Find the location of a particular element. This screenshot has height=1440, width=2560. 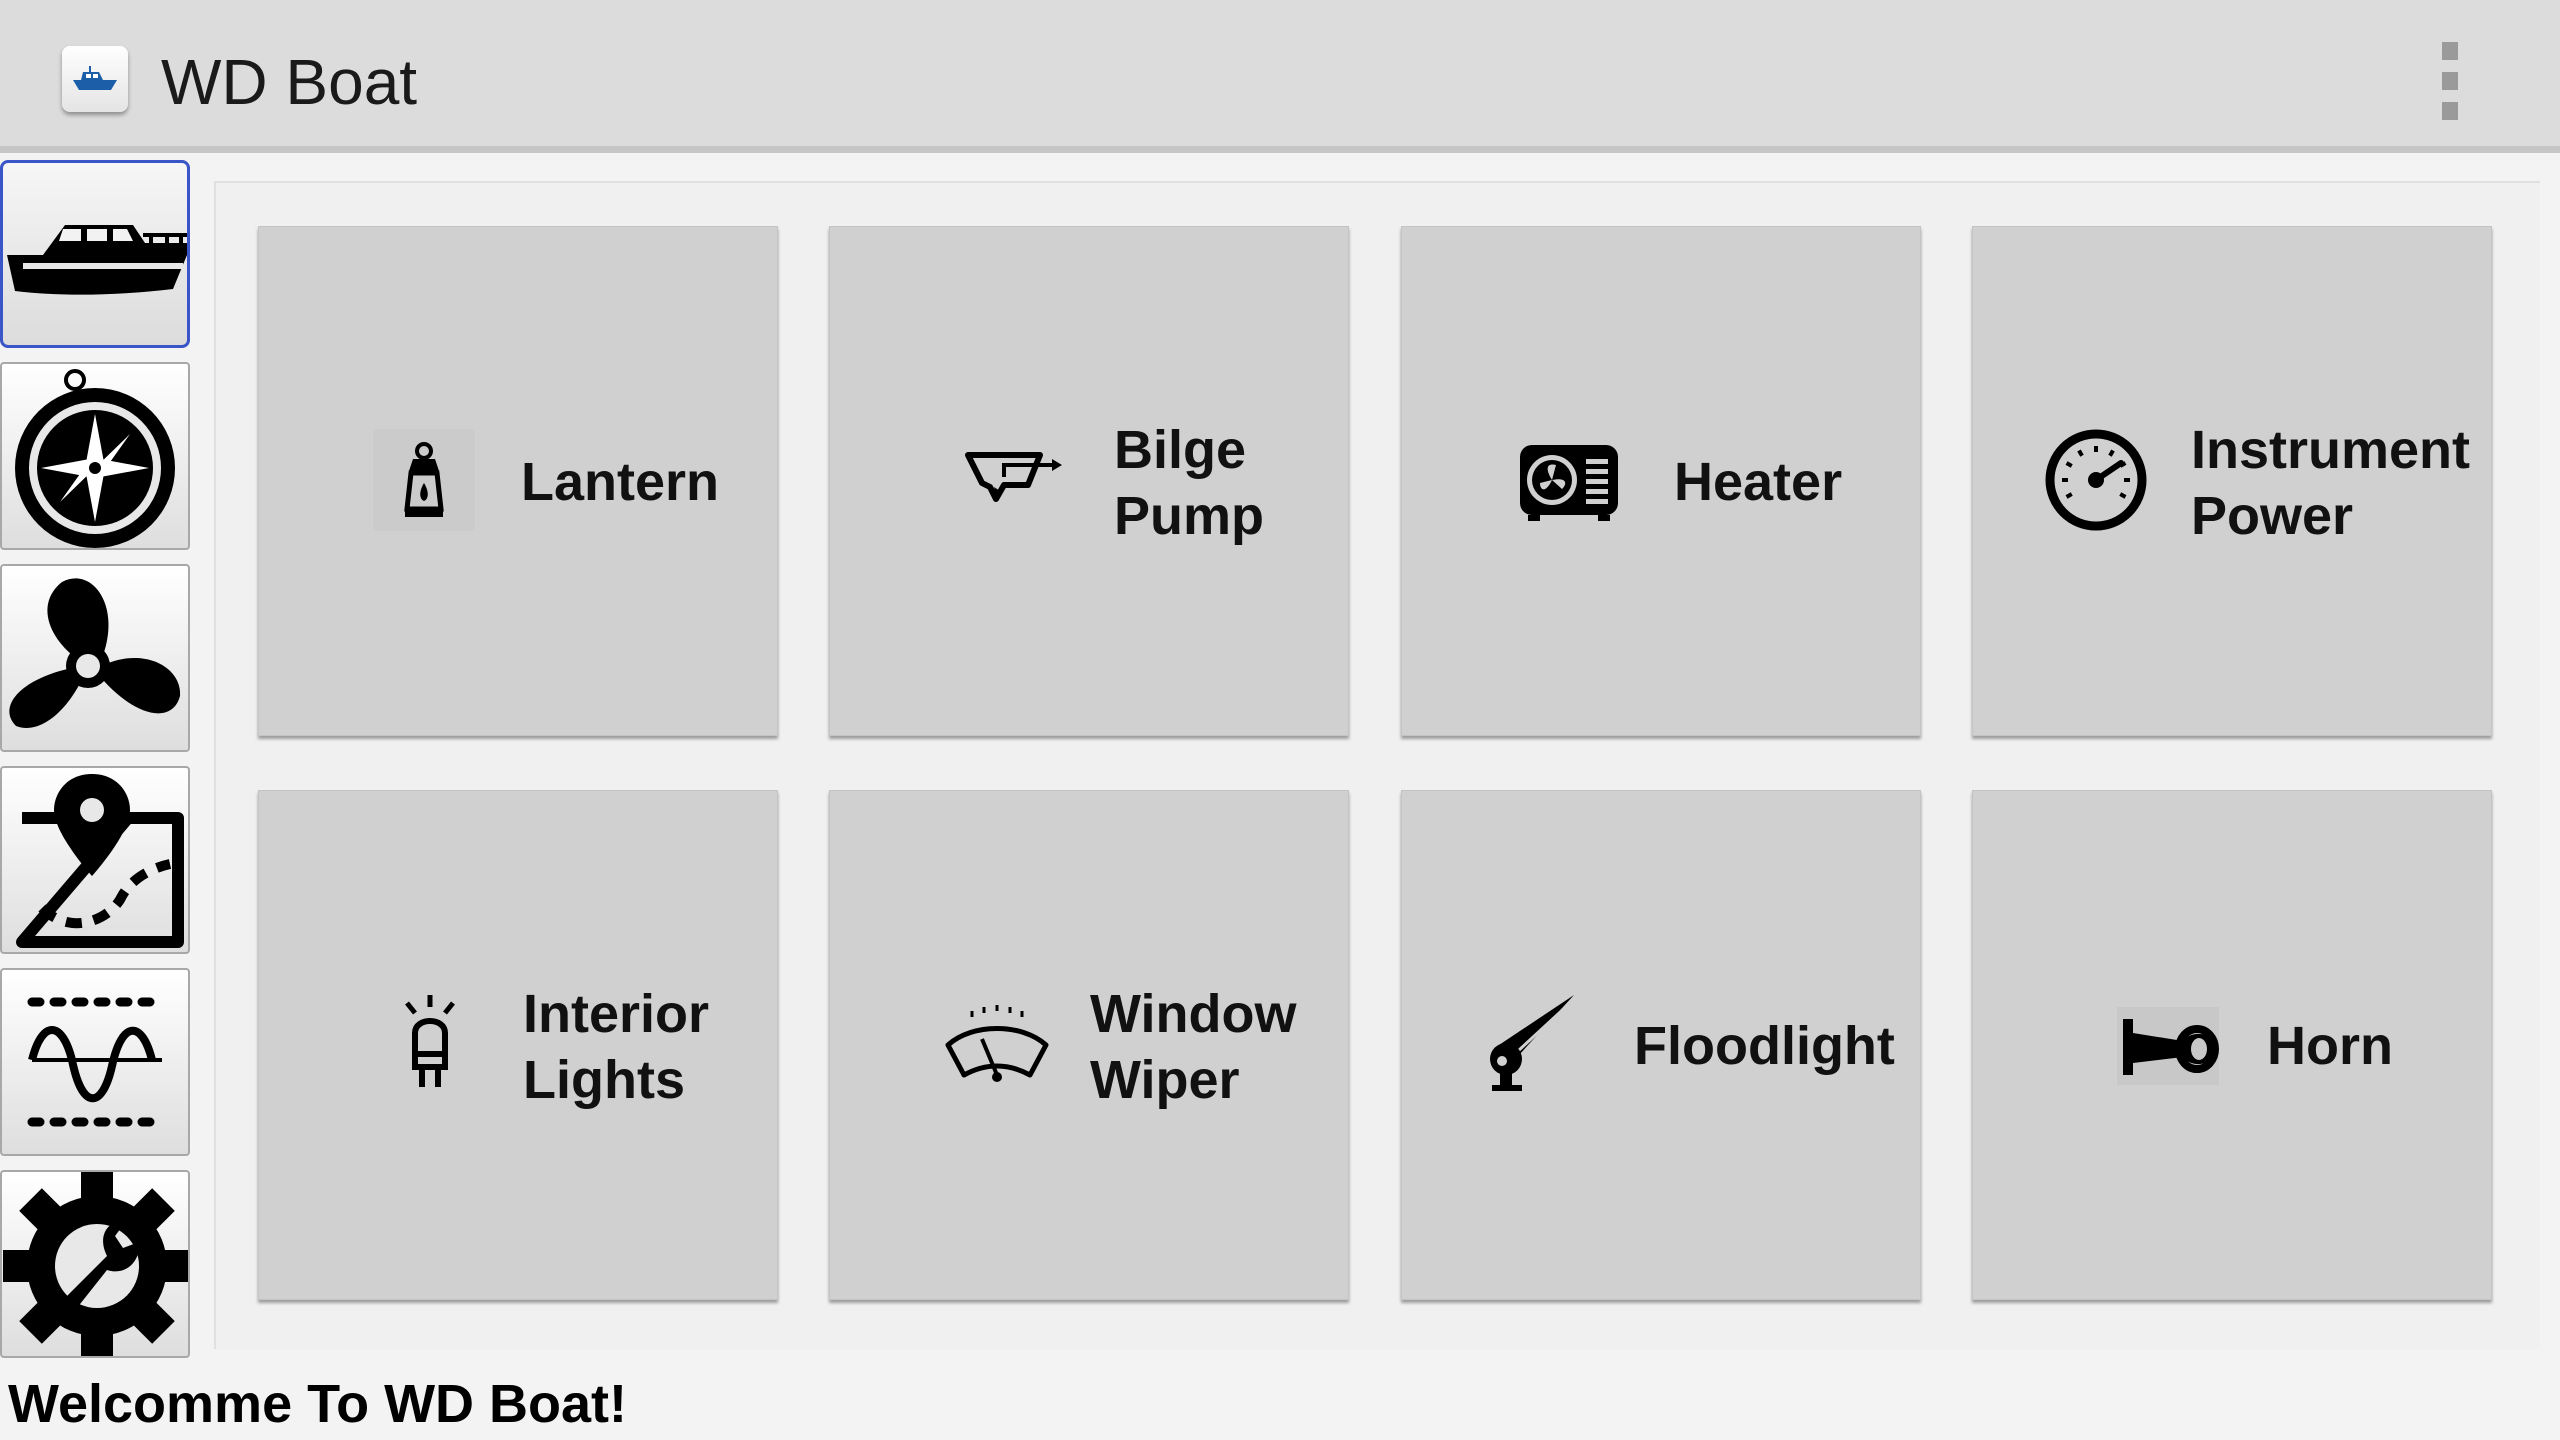

sidebar-item-navigation is located at coordinates (95, 860).